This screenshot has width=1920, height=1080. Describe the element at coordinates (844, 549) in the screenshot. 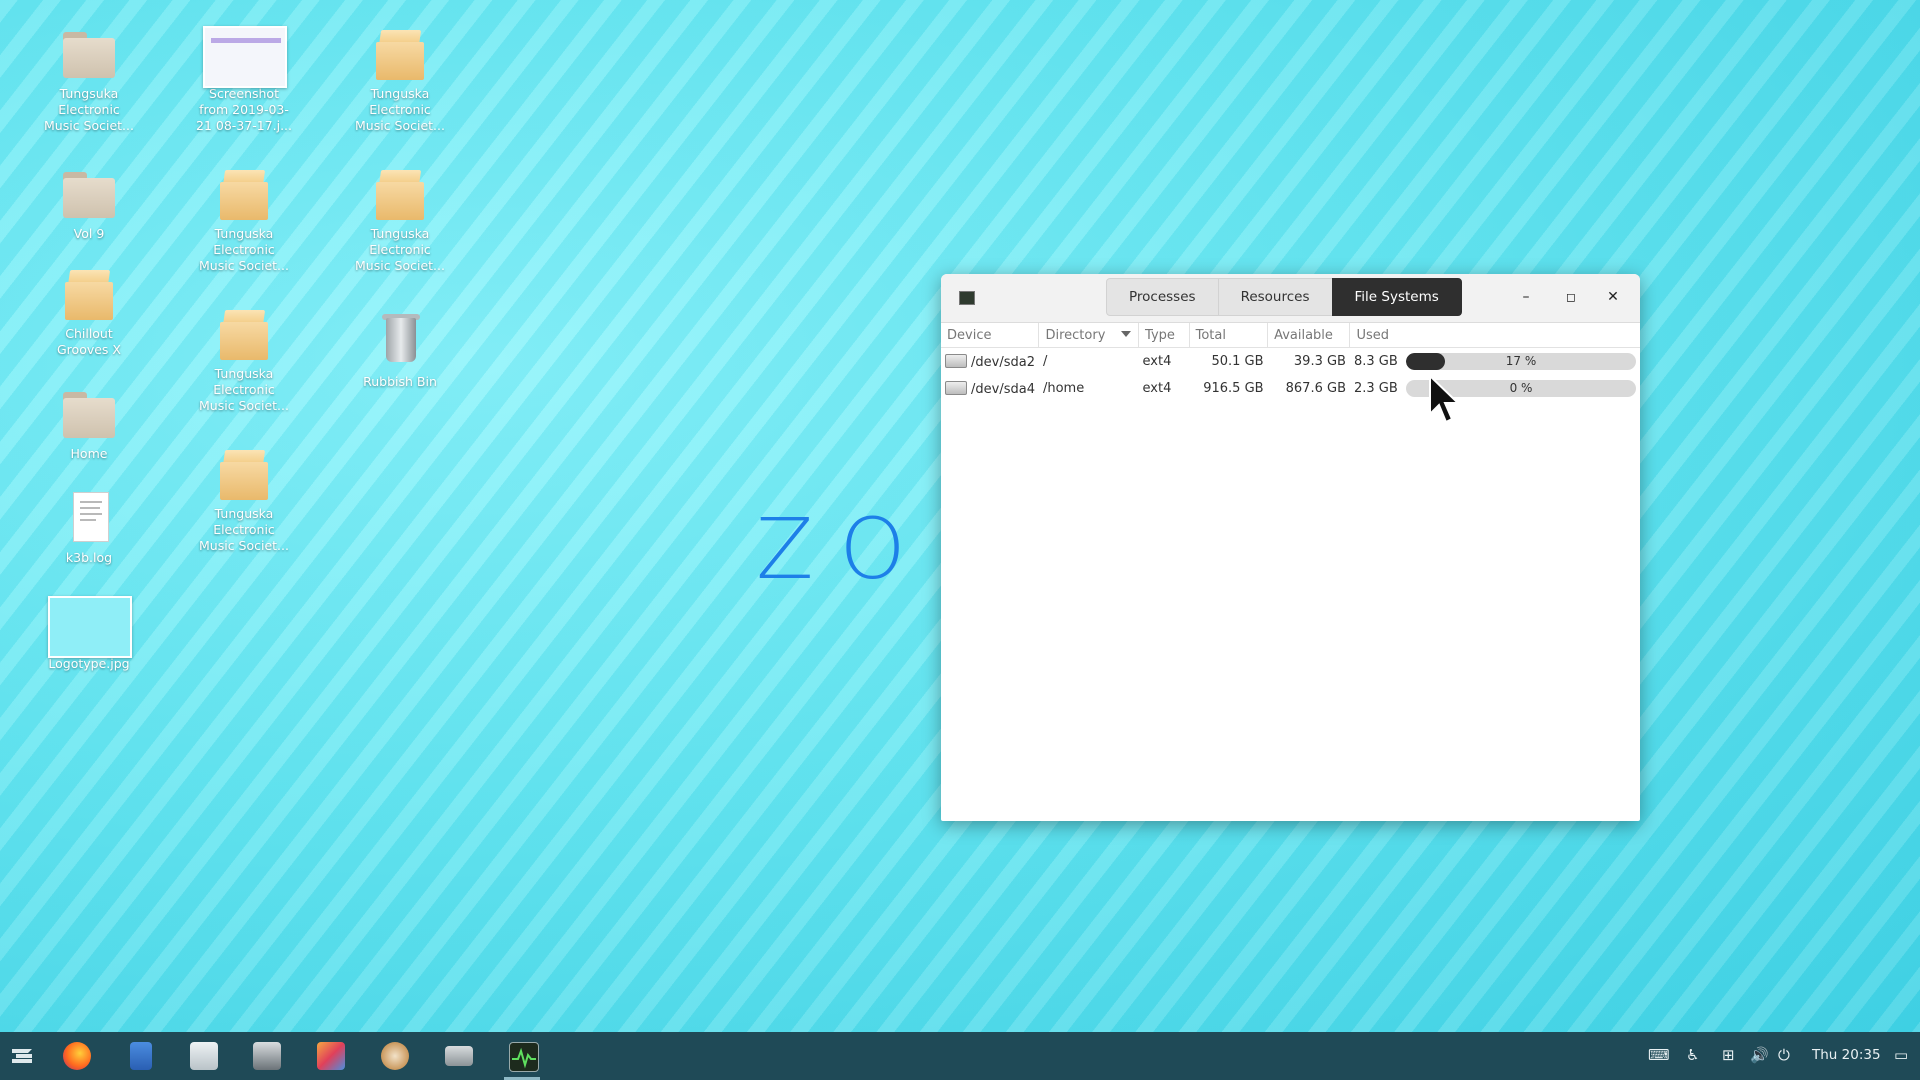

I see `wallpaper-logo-text: ZO` at that location.